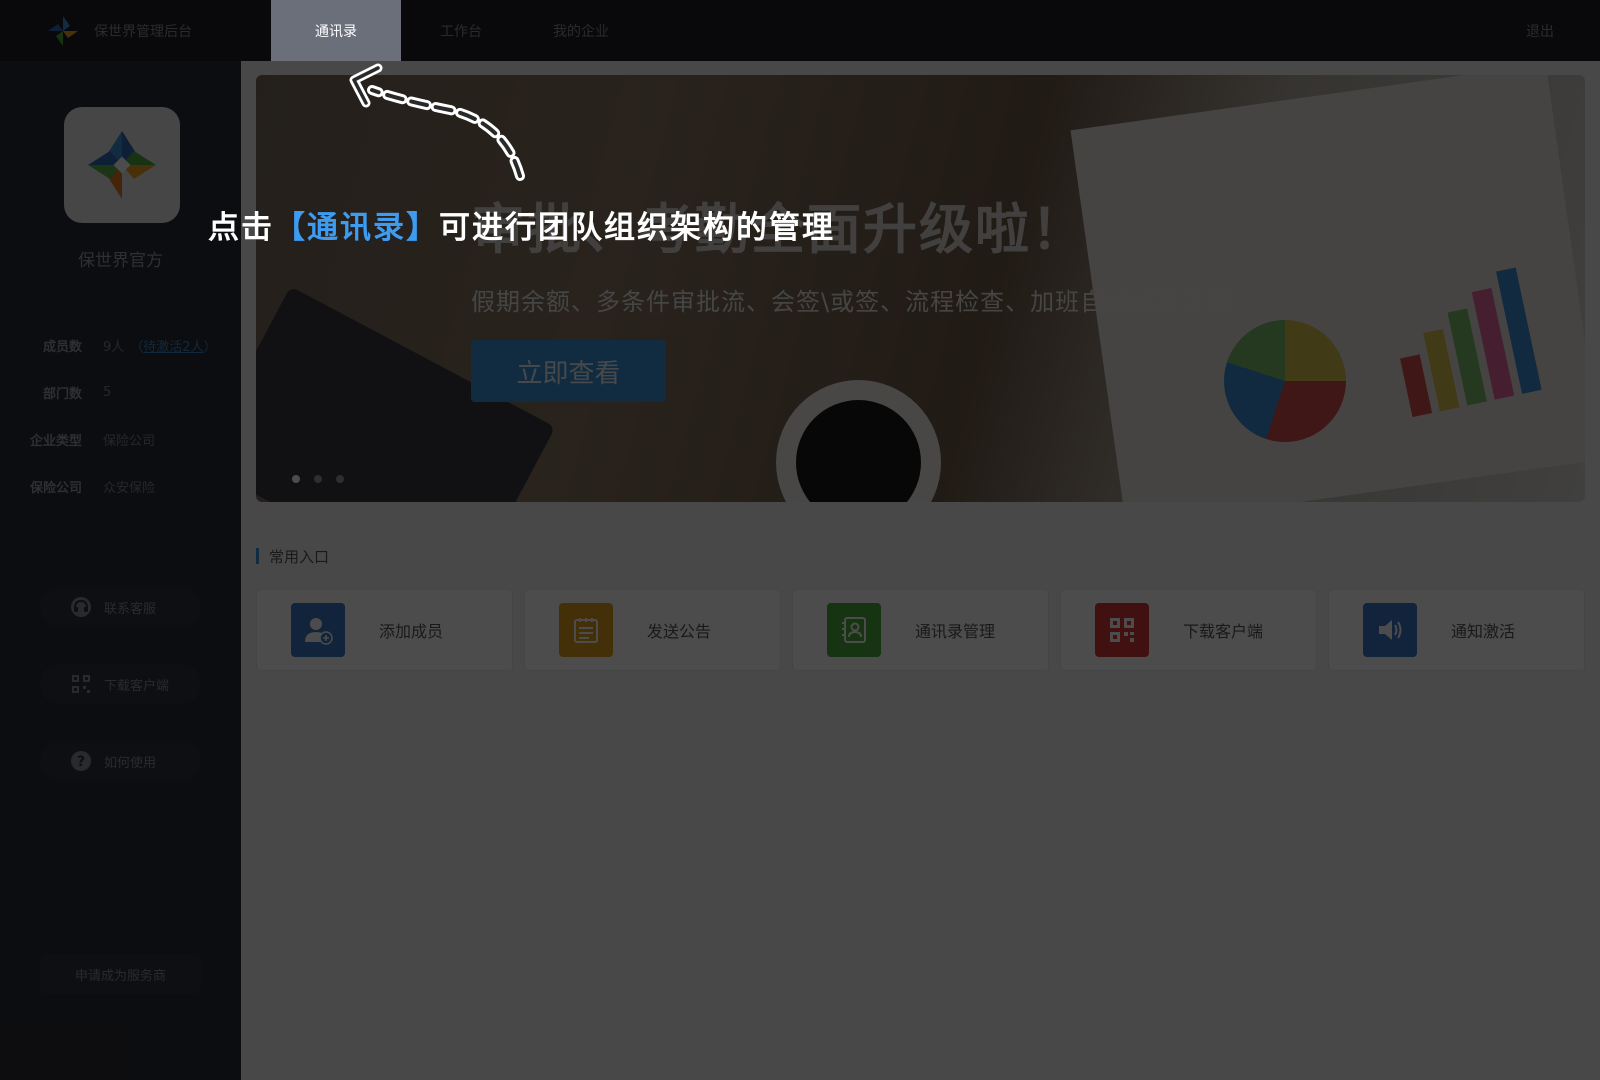 This screenshot has height=1080, width=1600. What do you see at coordinates (137, 686) in the screenshot?
I see `side-button-label: 下载客户端` at bounding box center [137, 686].